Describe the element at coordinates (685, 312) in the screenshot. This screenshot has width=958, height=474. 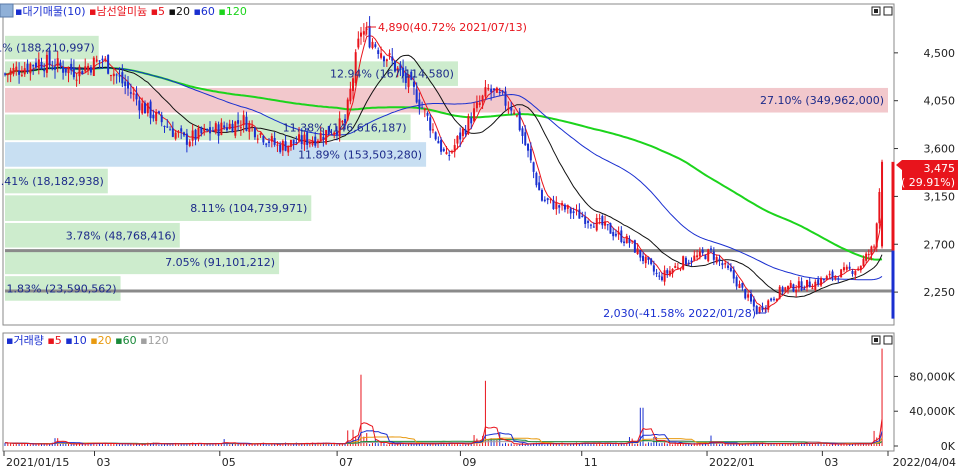
I see `min-annotation: 2,030(-41.58% 2022/01/28)` at that location.